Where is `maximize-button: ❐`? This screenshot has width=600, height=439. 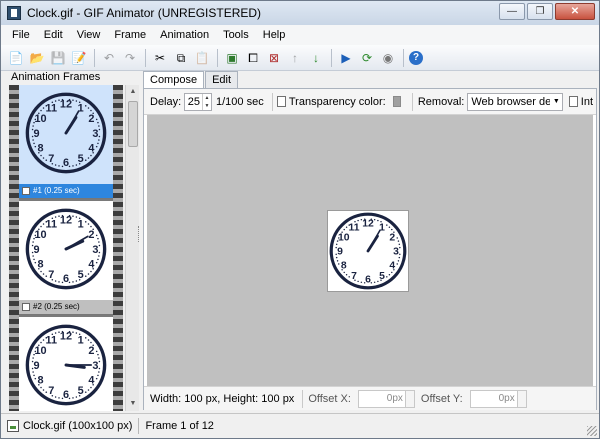
maximize-button: ❐ is located at coordinates (540, 11).